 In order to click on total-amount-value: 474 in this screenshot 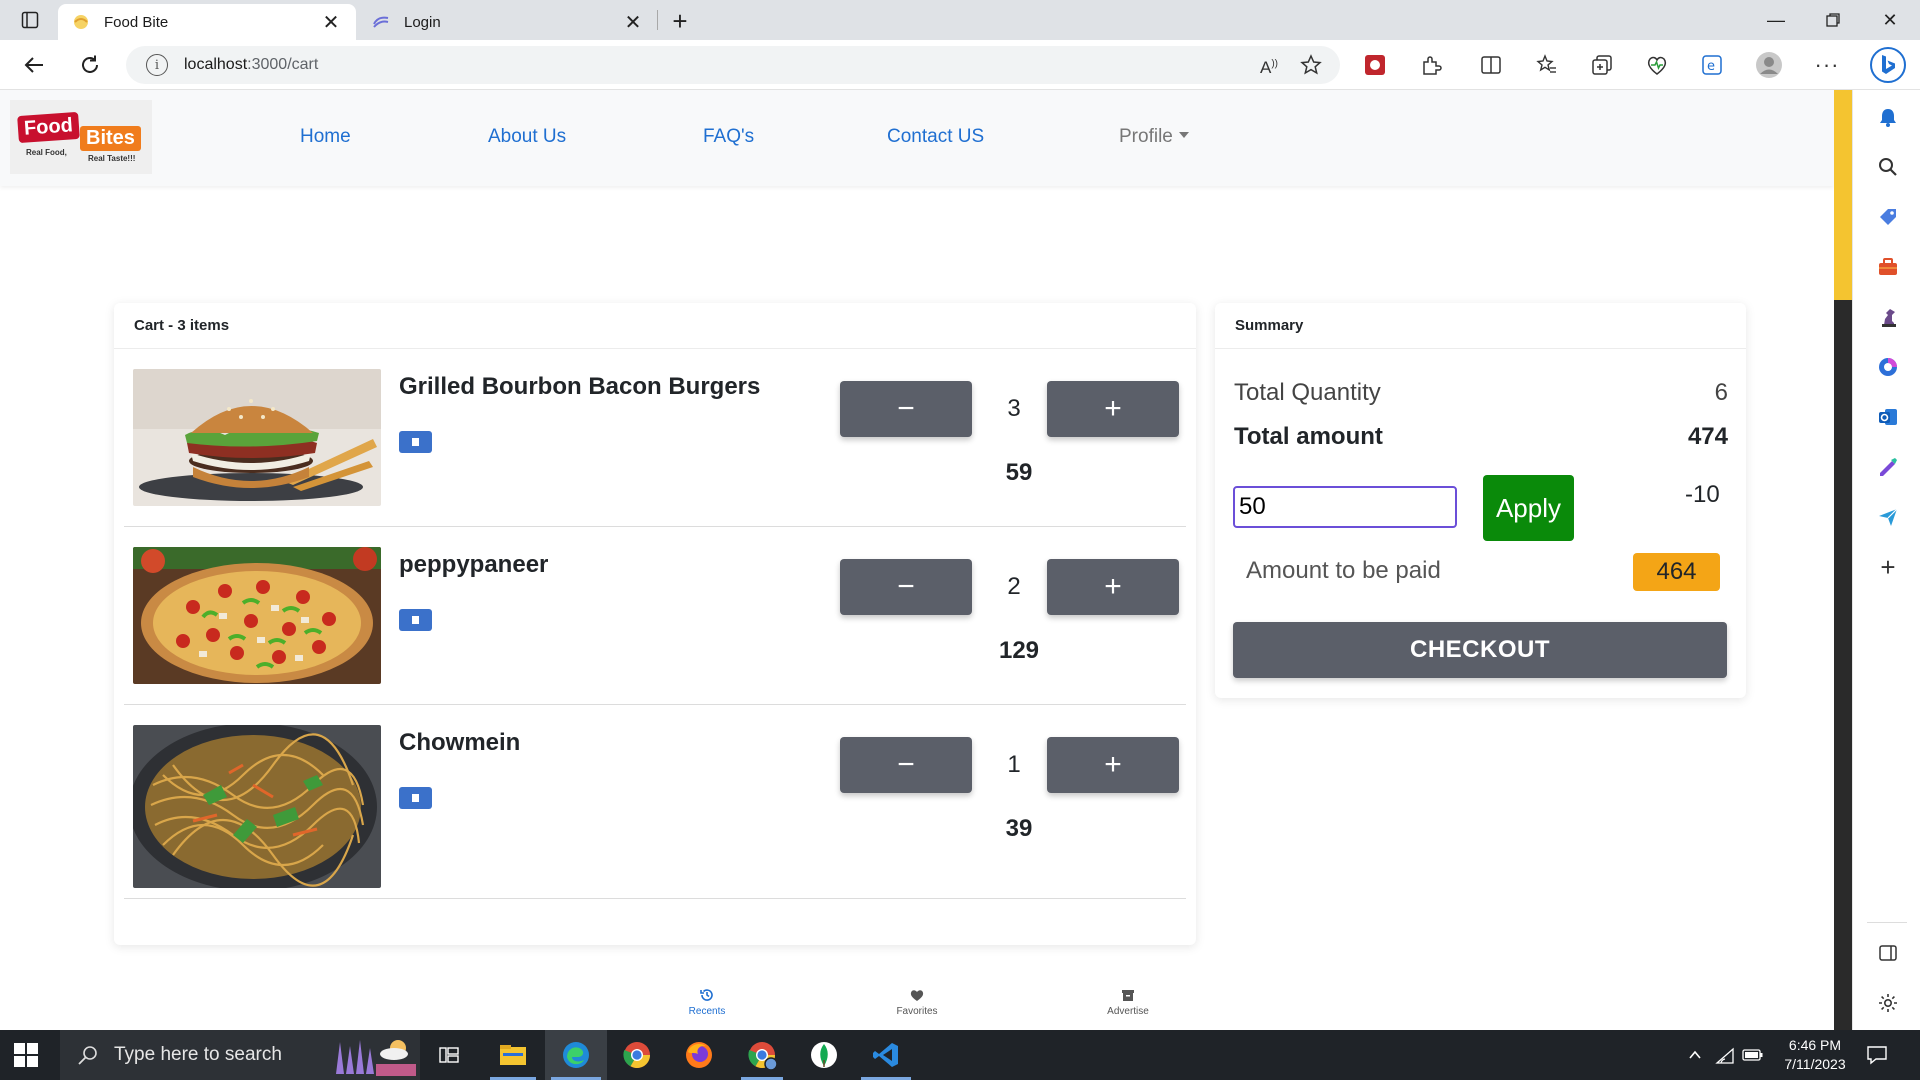, I will do `click(1707, 436)`.